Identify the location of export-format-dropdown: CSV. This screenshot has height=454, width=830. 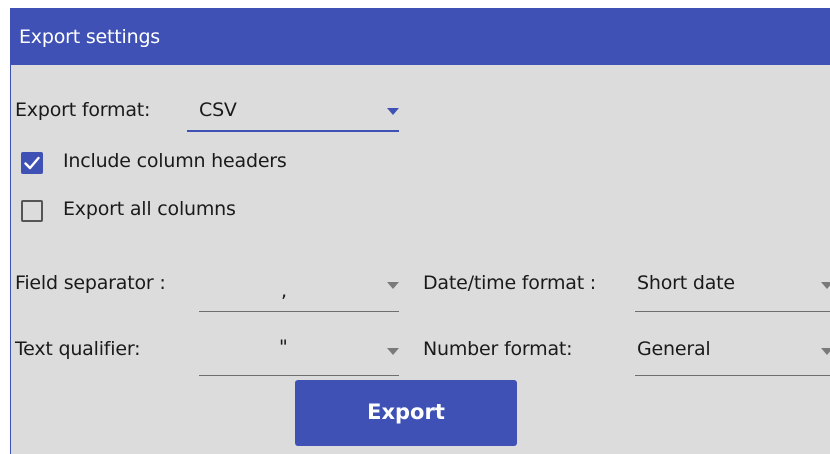
(293, 114).